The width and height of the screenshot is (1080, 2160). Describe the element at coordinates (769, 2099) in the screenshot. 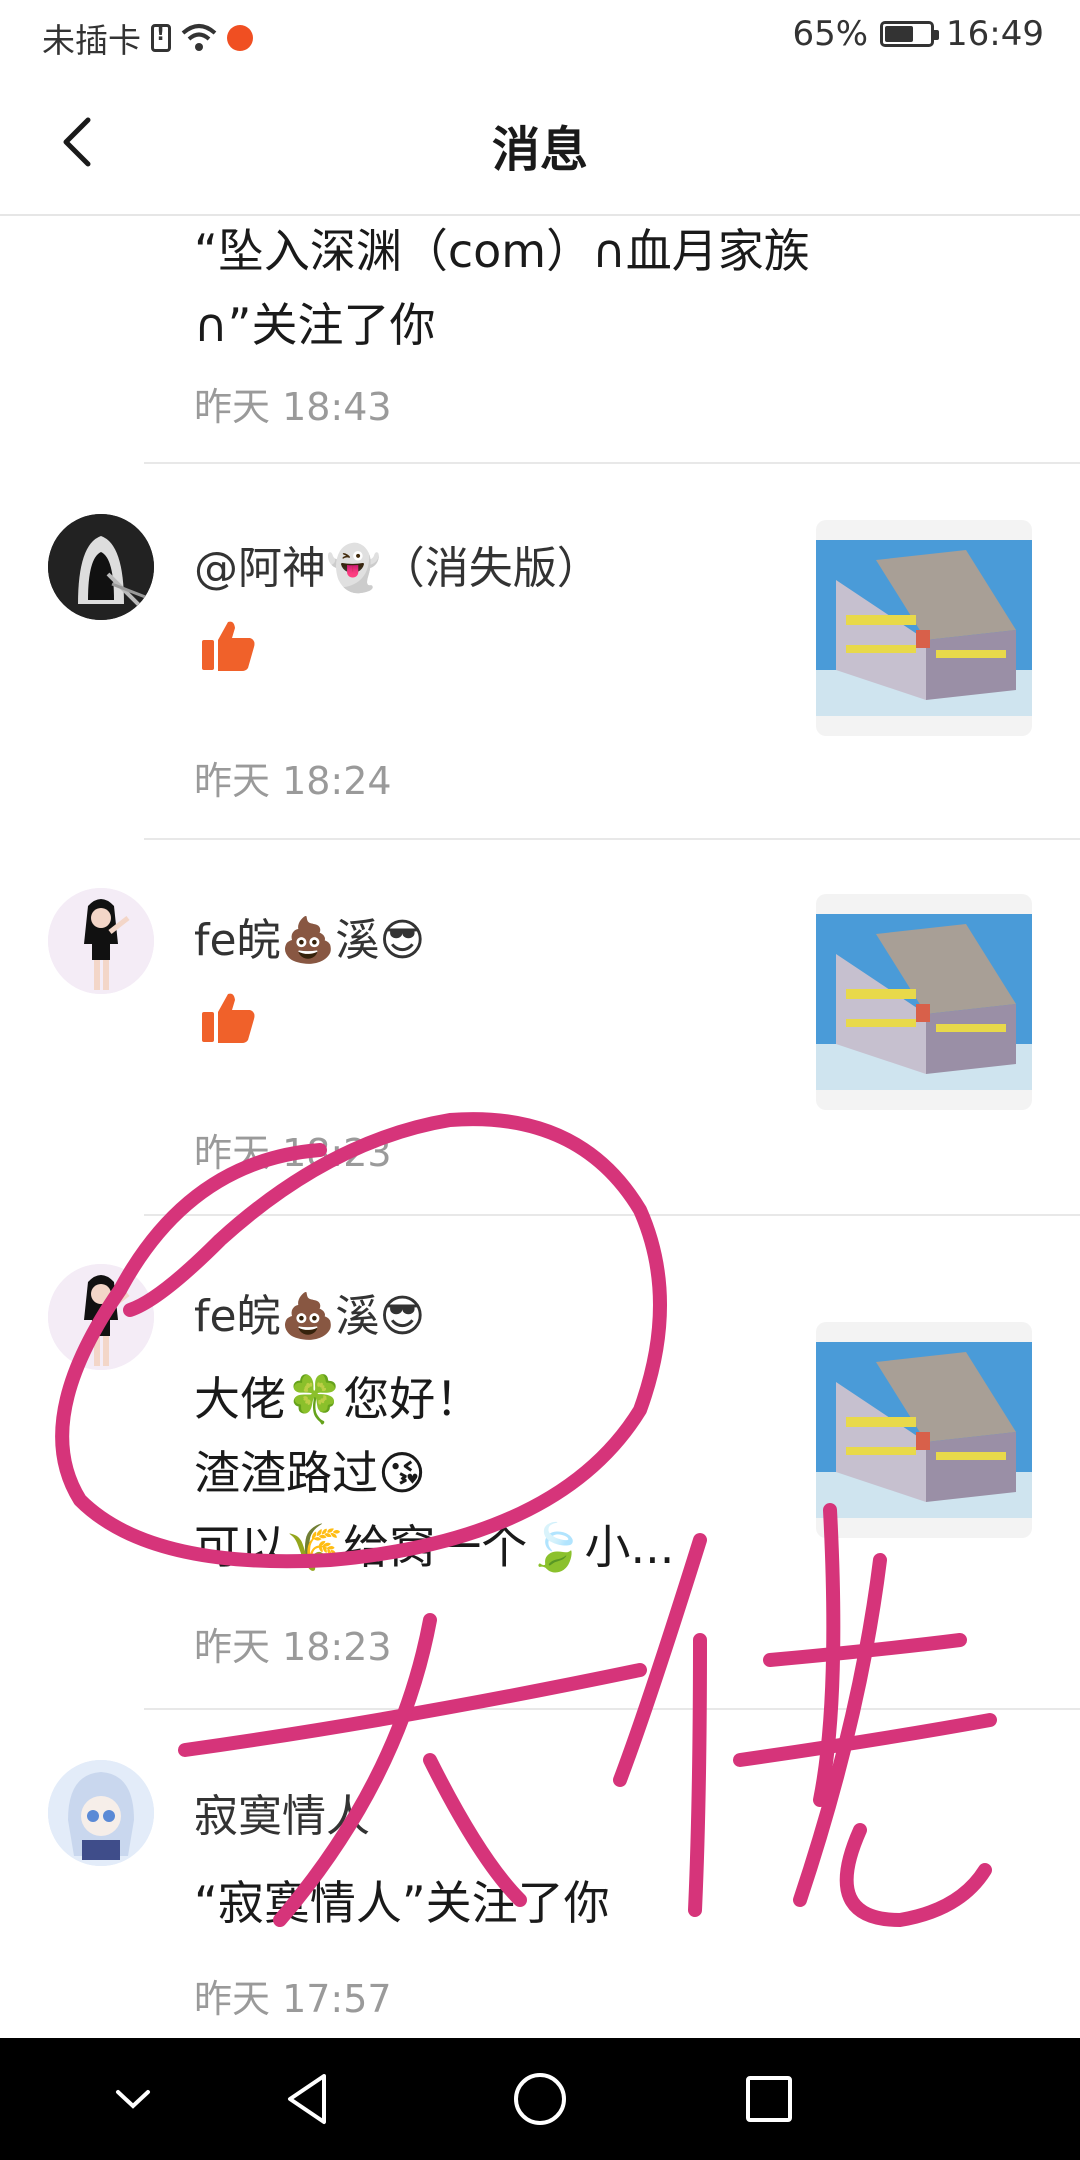

I see `recents-square-icon` at that location.